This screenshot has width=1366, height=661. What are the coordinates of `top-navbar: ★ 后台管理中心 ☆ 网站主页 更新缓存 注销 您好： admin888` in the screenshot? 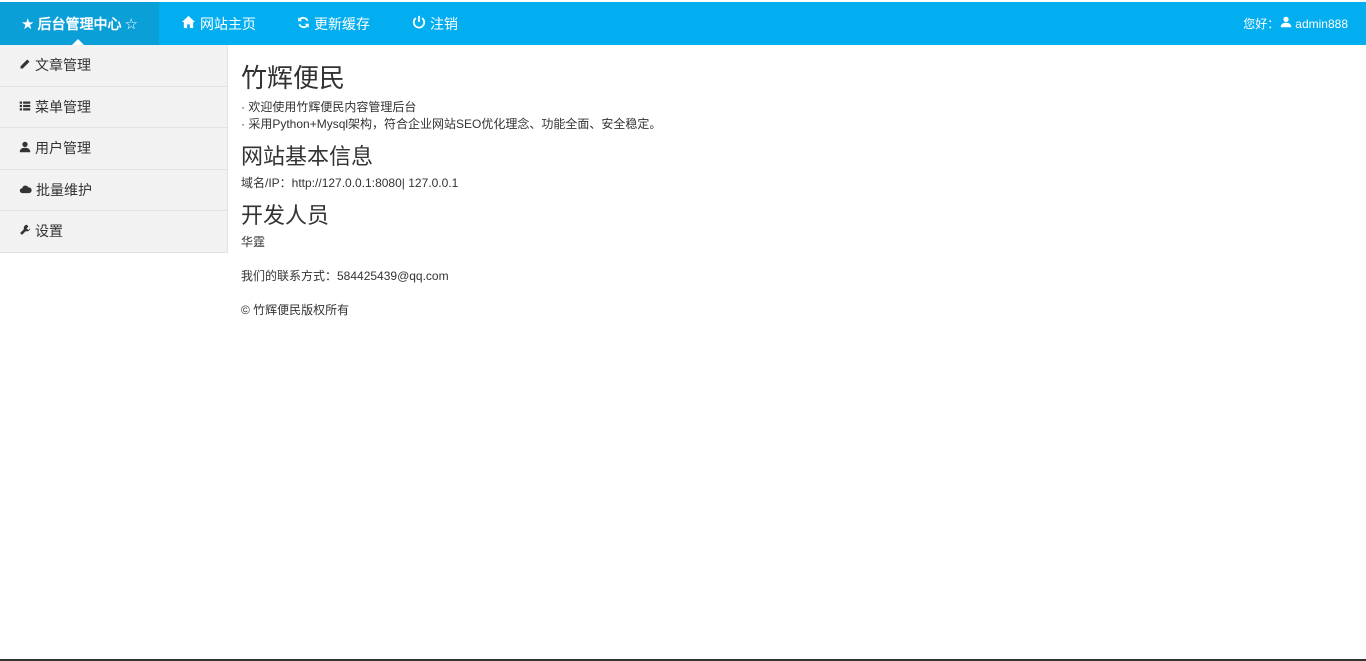 It's located at (683, 23).